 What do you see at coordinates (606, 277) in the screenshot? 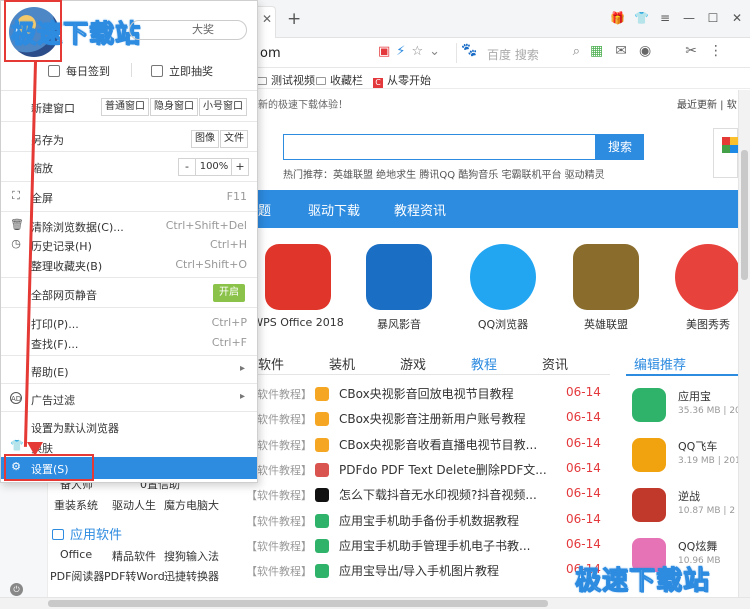
I see `lol-icon` at bounding box center [606, 277].